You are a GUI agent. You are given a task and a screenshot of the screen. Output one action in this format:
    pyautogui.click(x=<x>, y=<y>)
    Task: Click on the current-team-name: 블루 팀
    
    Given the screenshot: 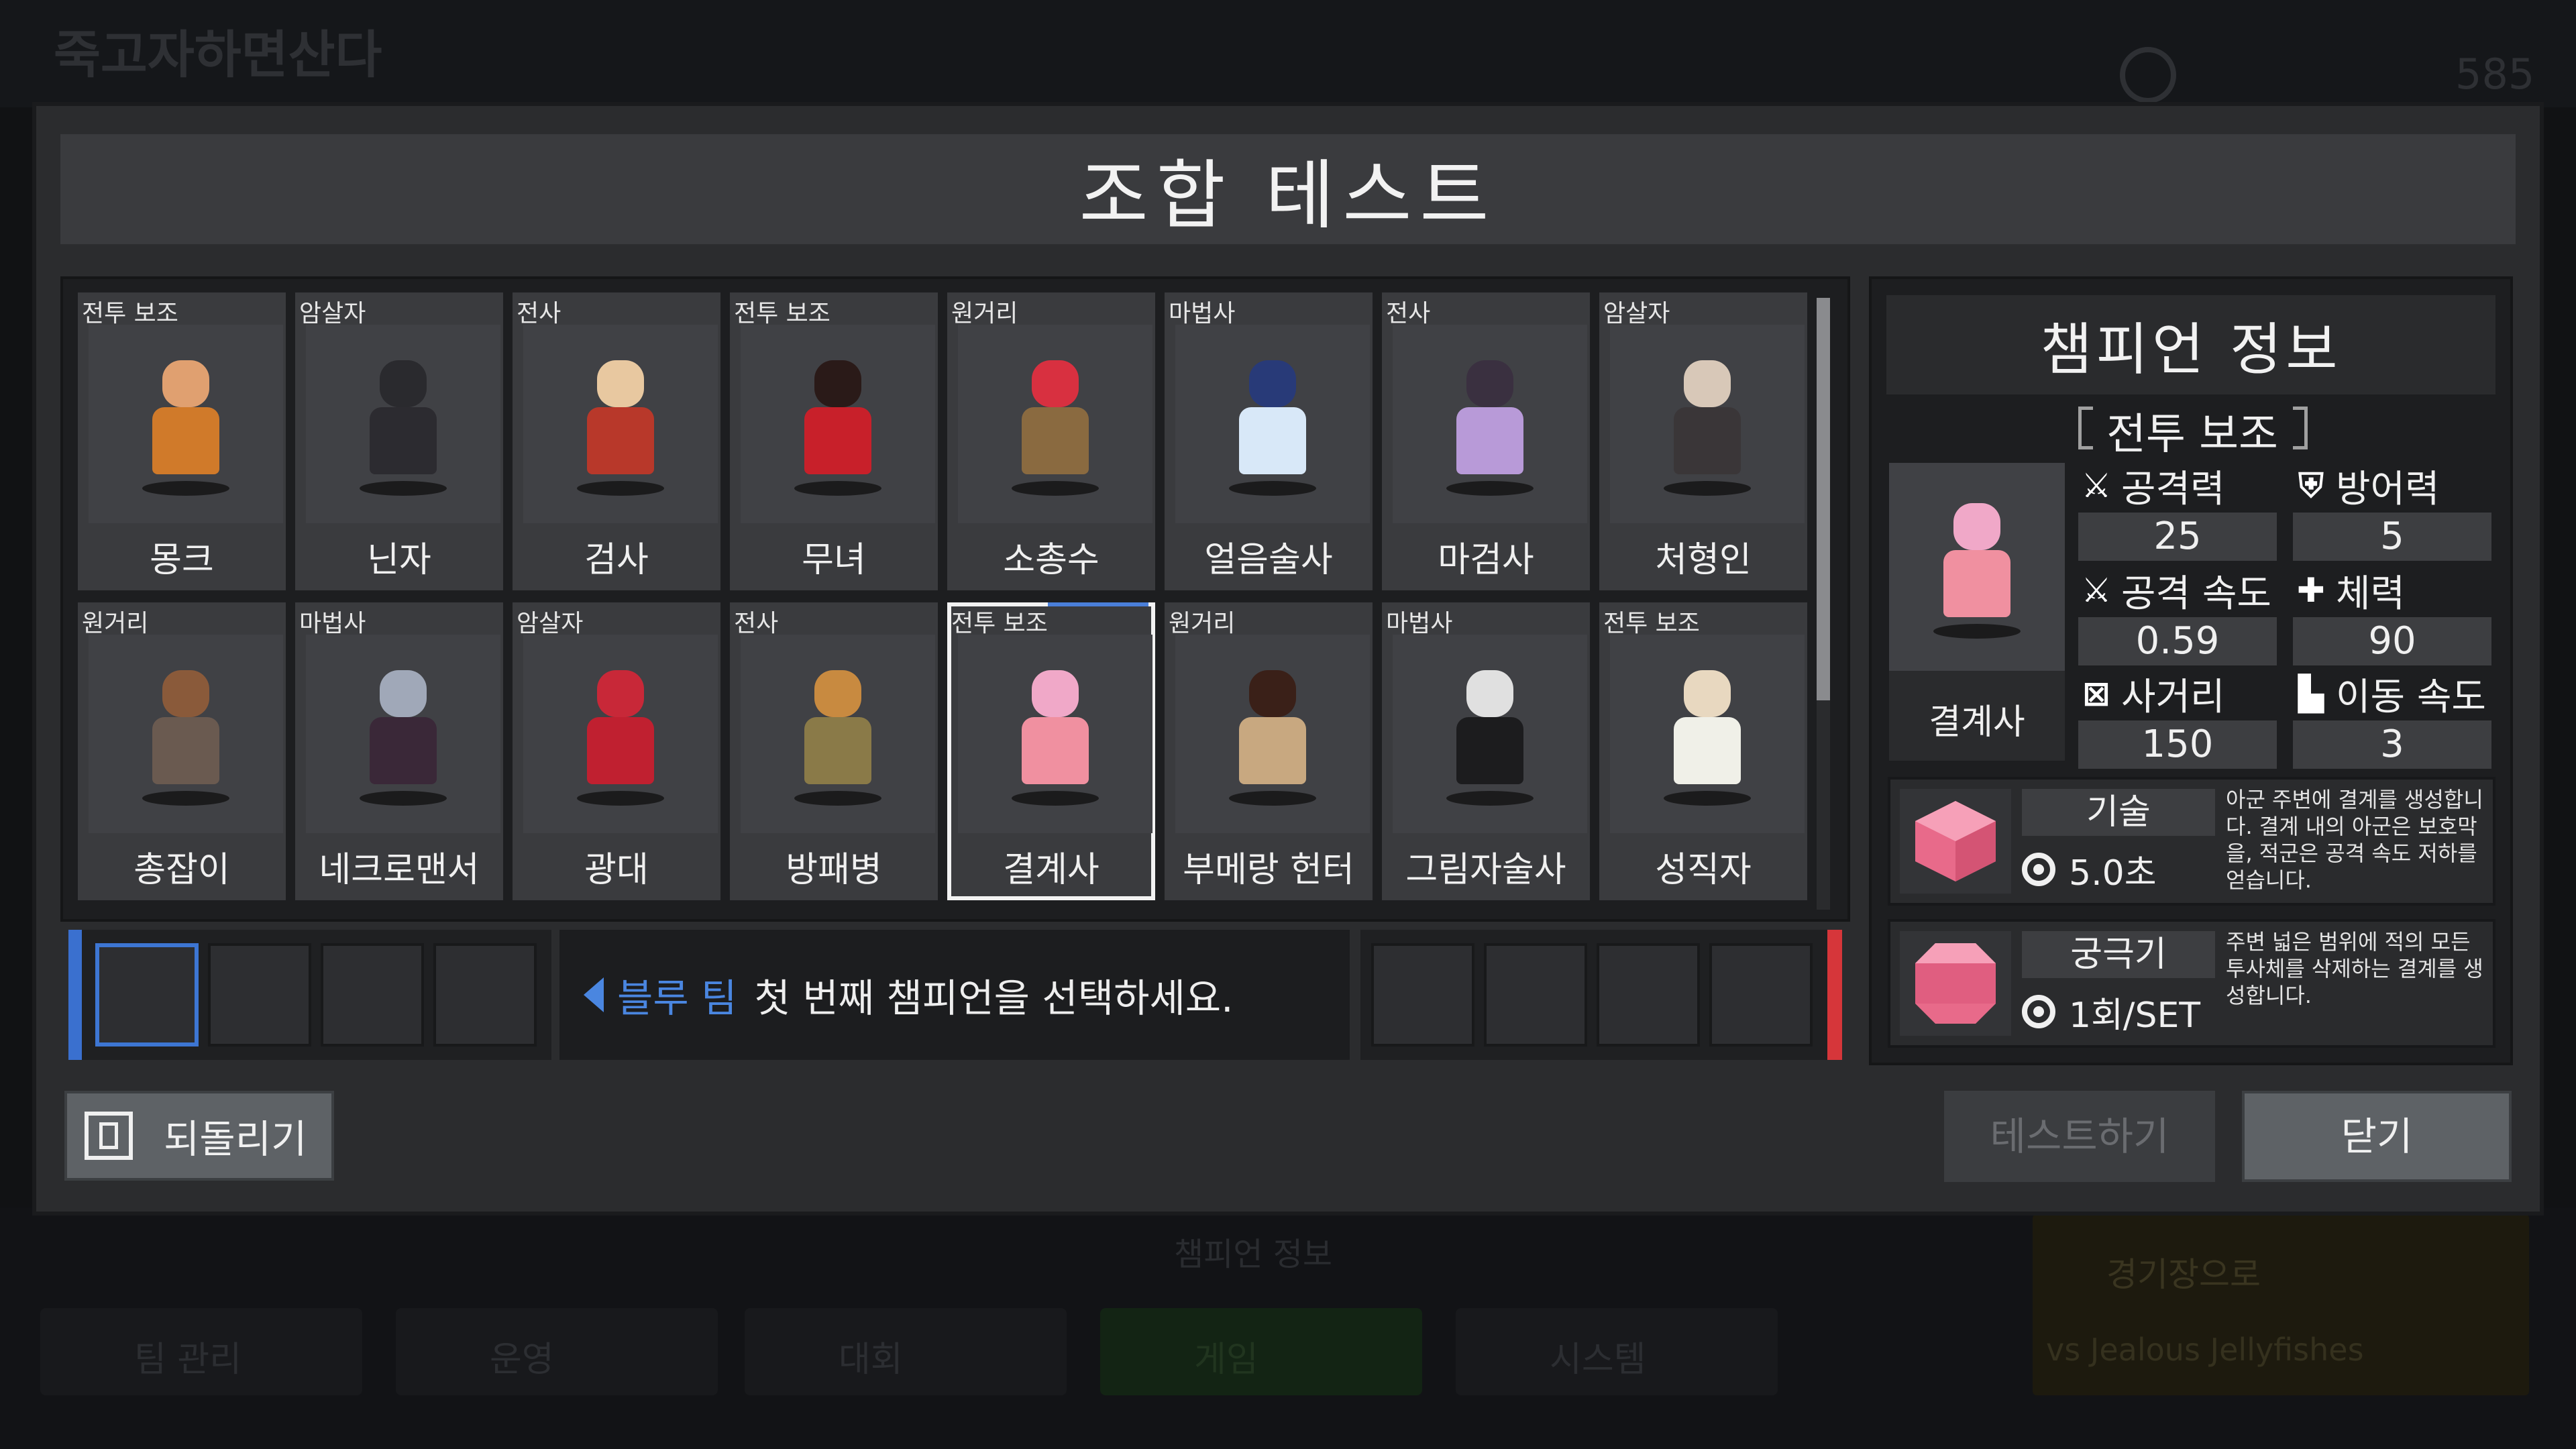 What is the action you would take?
    pyautogui.click(x=677, y=998)
    